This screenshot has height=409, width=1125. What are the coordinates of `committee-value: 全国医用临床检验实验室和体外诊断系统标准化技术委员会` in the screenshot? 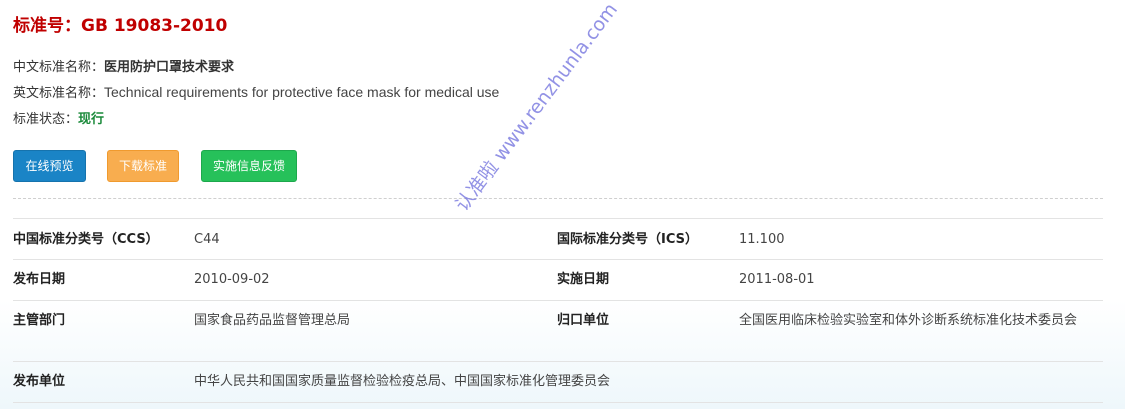 It's located at (908, 320).